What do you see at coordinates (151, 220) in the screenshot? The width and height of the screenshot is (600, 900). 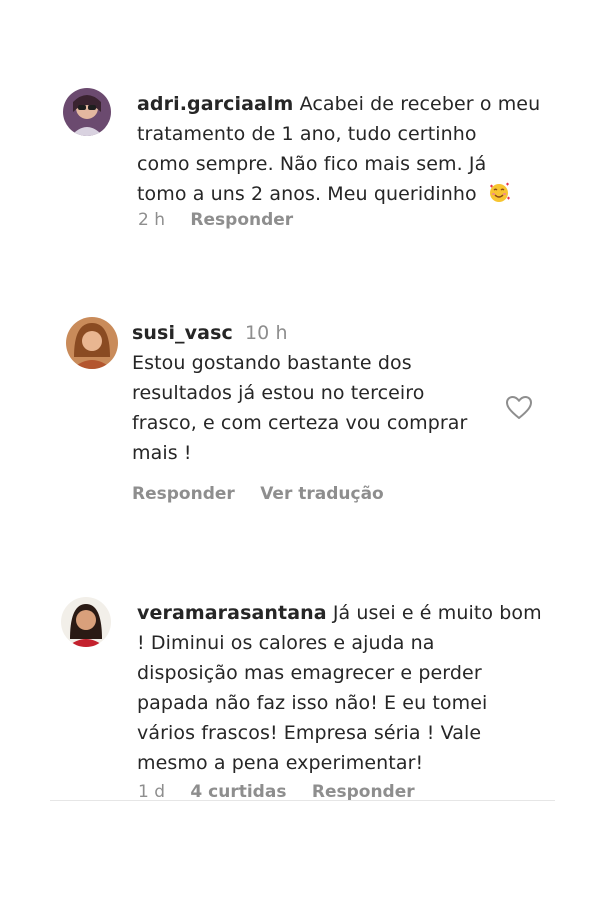 I see `comment-time: 2 h` at bounding box center [151, 220].